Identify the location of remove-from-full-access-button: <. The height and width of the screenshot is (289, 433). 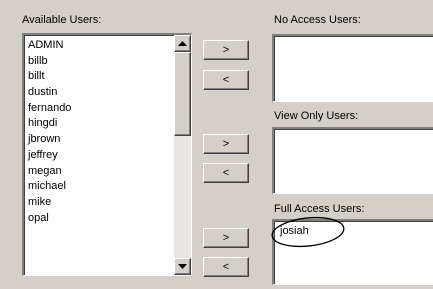
(226, 267).